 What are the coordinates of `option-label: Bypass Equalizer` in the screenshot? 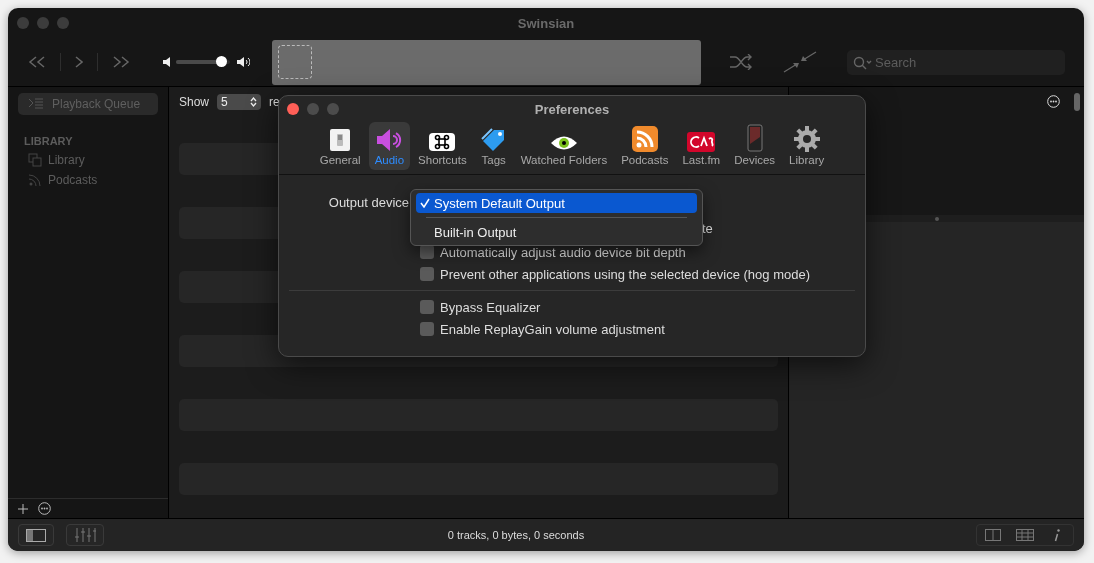 It's located at (490, 307).